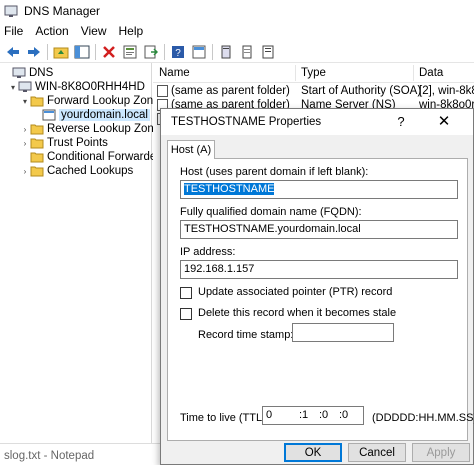  I want to click on zone-icon, so click(49, 115).